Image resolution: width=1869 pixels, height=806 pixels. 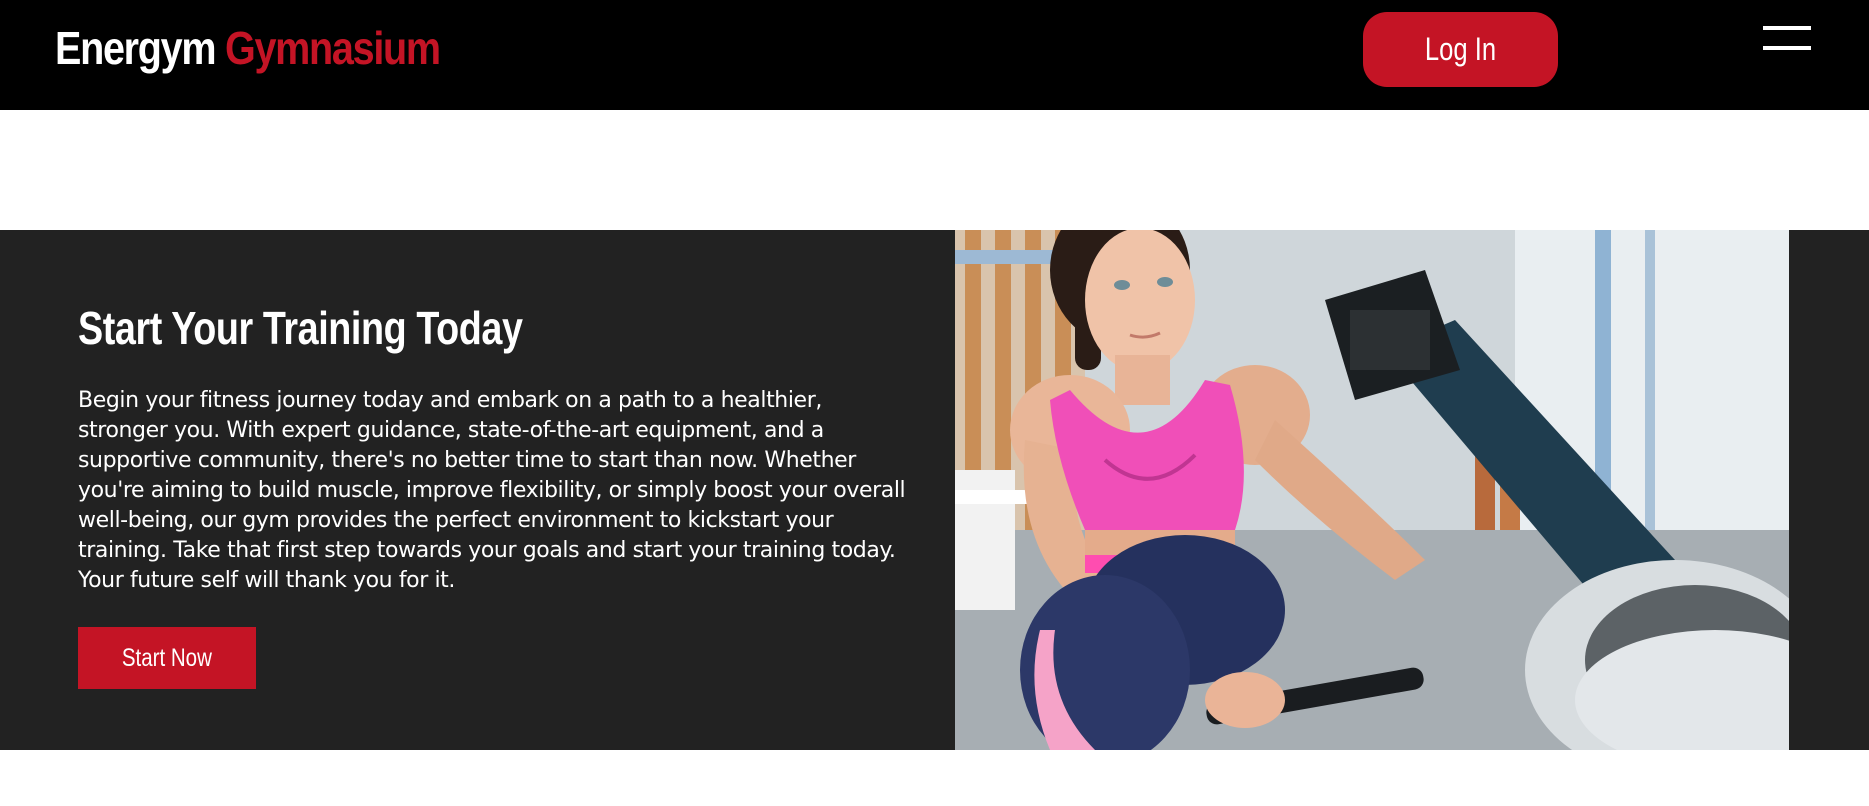 What do you see at coordinates (1787, 48) in the screenshot?
I see `menu-bar-bottom` at bounding box center [1787, 48].